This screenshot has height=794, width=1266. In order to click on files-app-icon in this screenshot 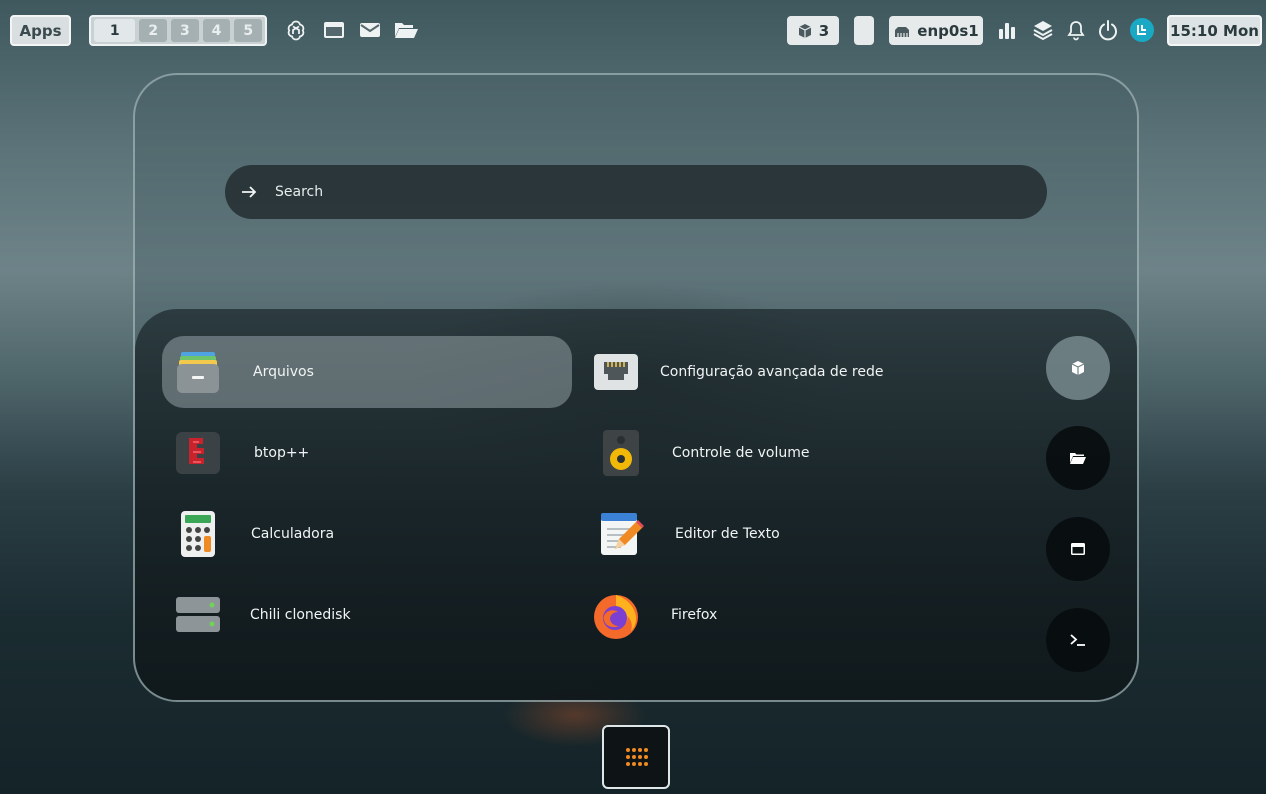, I will do `click(198, 372)`.